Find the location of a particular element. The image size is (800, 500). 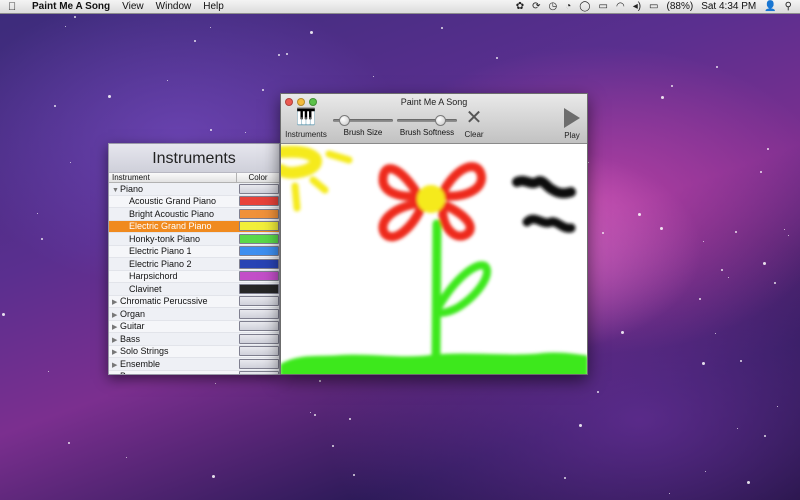

sync-icon: ⟳ is located at coordinates (536, 6).